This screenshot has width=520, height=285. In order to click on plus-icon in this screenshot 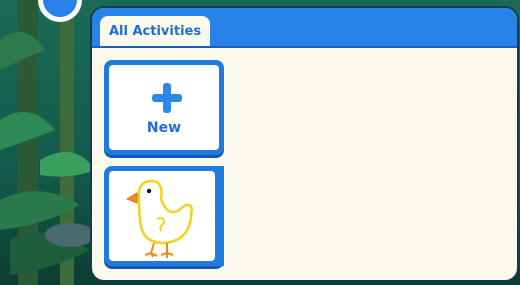, I will do `click(167, 98)`.